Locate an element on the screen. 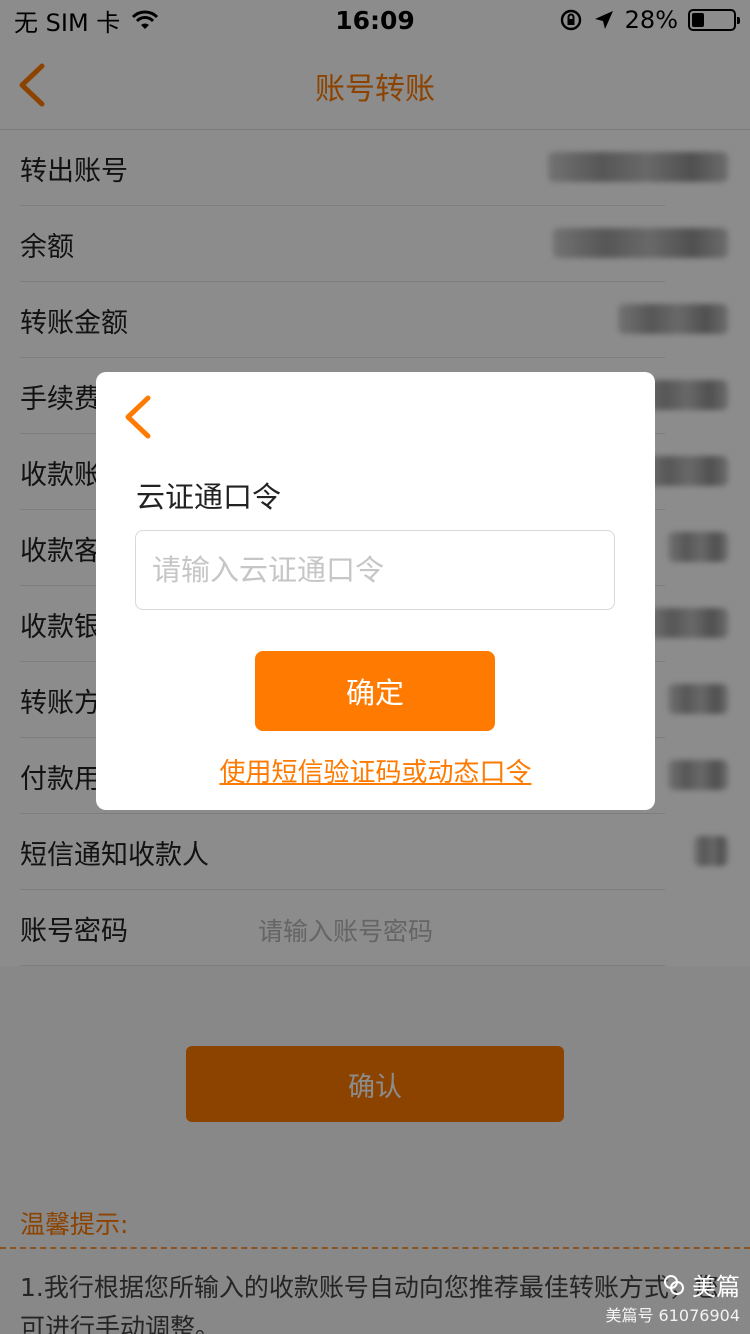  watermark-brand: 美篇 is located at coordinates (716, 1287).